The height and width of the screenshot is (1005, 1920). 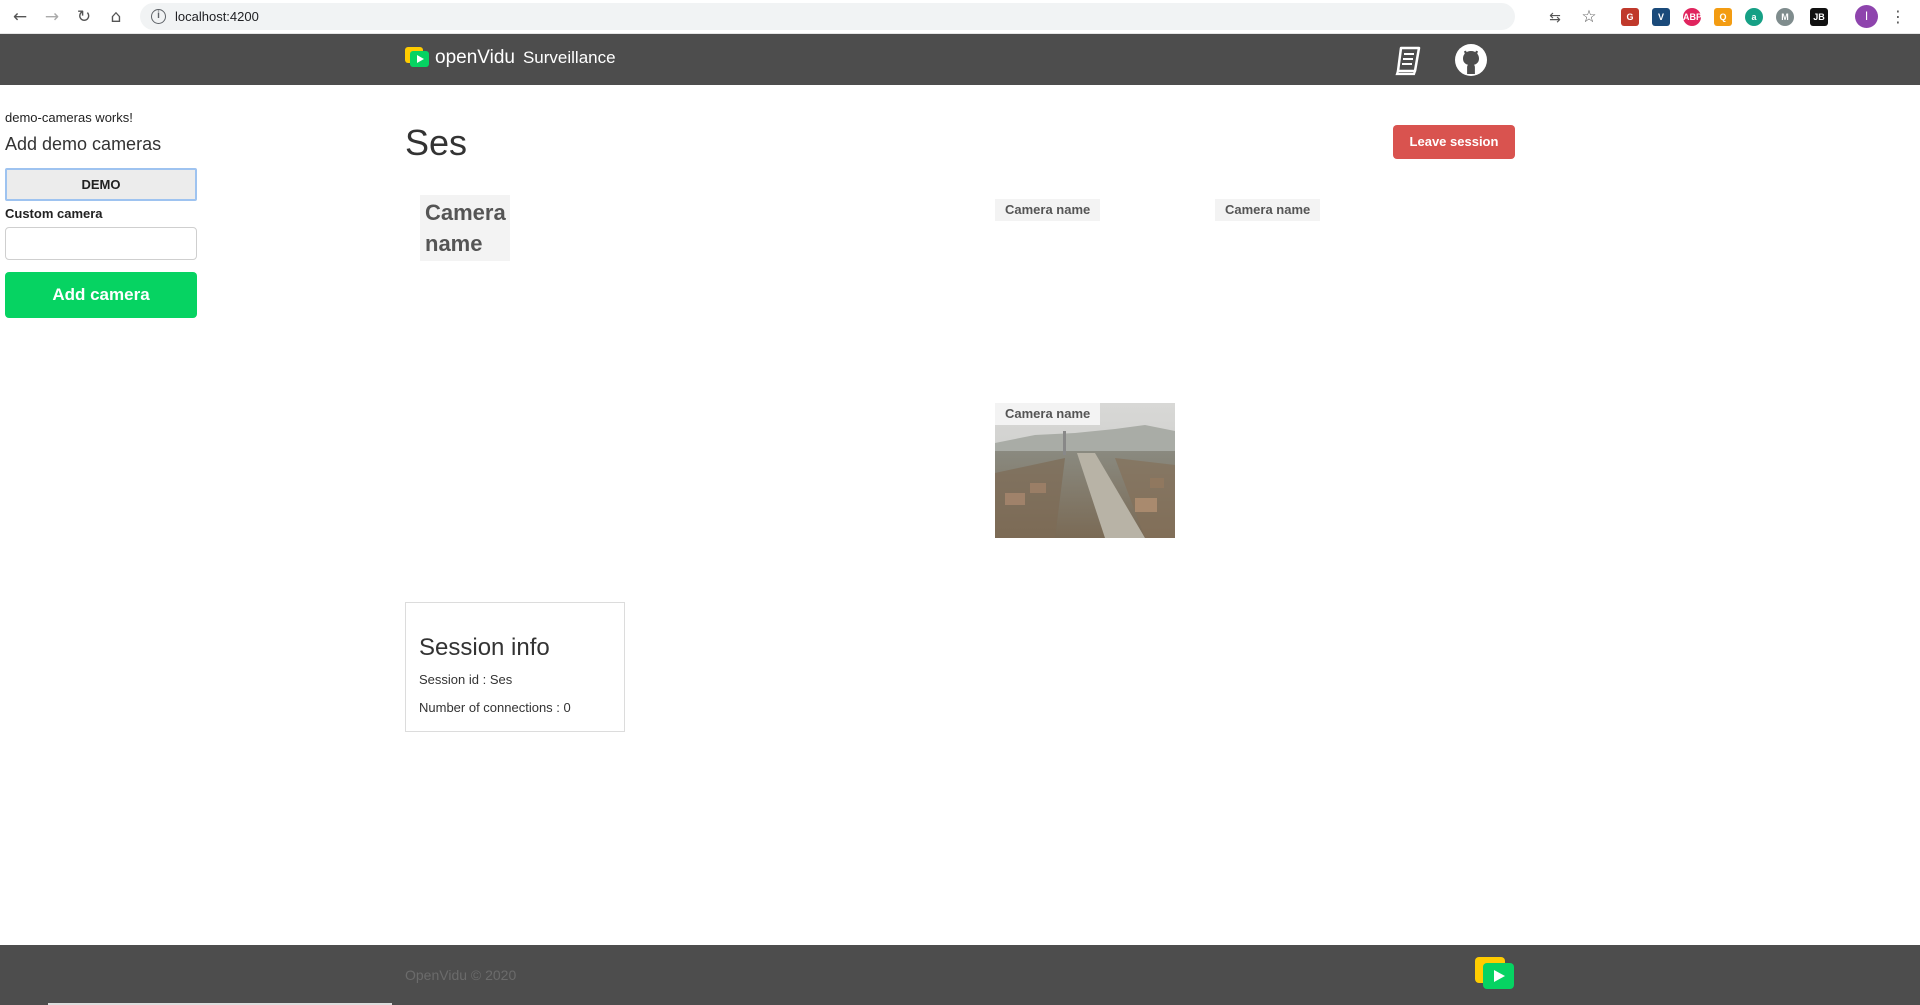 I want to click on footer-copyright: OpenVidu © 2020, so click(x=461, y=975).